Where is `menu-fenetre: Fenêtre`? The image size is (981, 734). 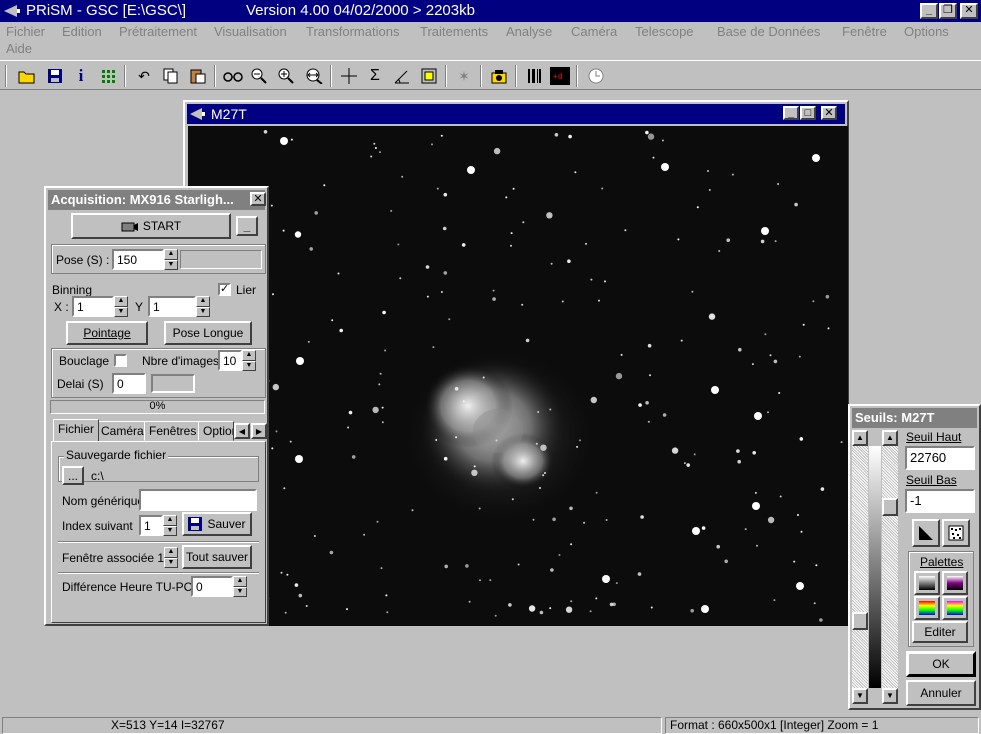 menu-fenetre: Fenêtre is located at coordinates (864, 31).